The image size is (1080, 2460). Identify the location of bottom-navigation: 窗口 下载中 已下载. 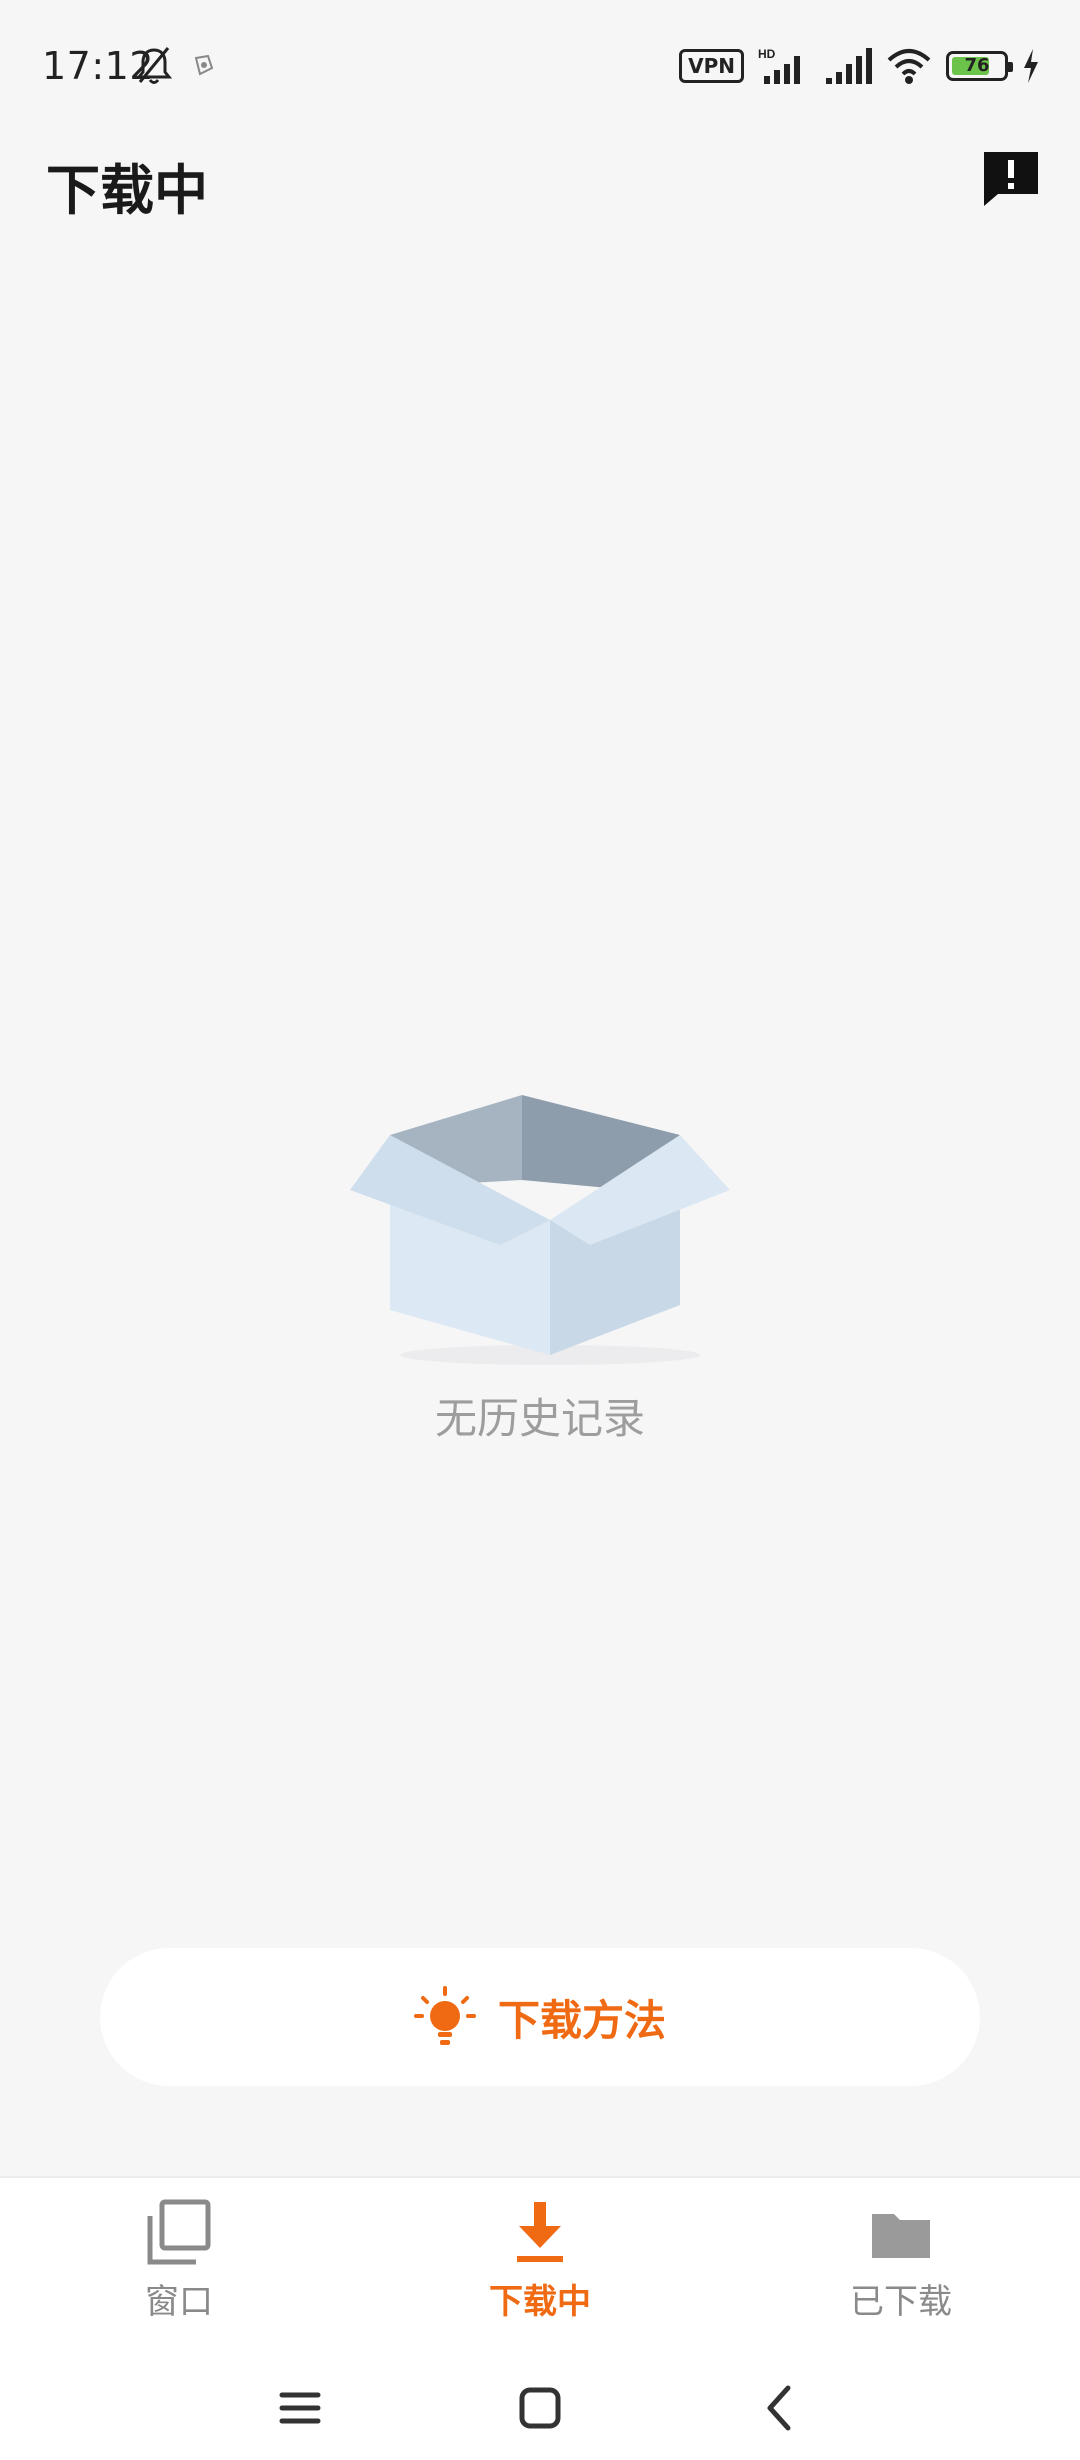
(540, 2267).